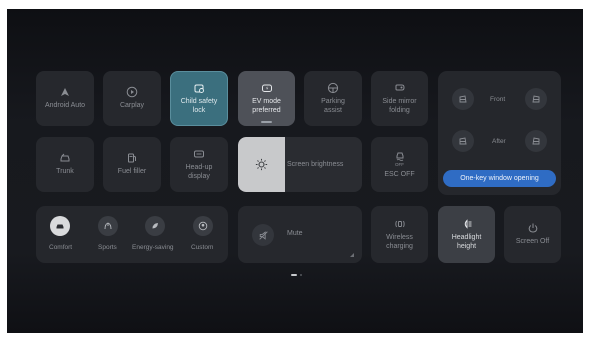  I want to click on parking-assist-label-1: Parking, so click(333, 102).